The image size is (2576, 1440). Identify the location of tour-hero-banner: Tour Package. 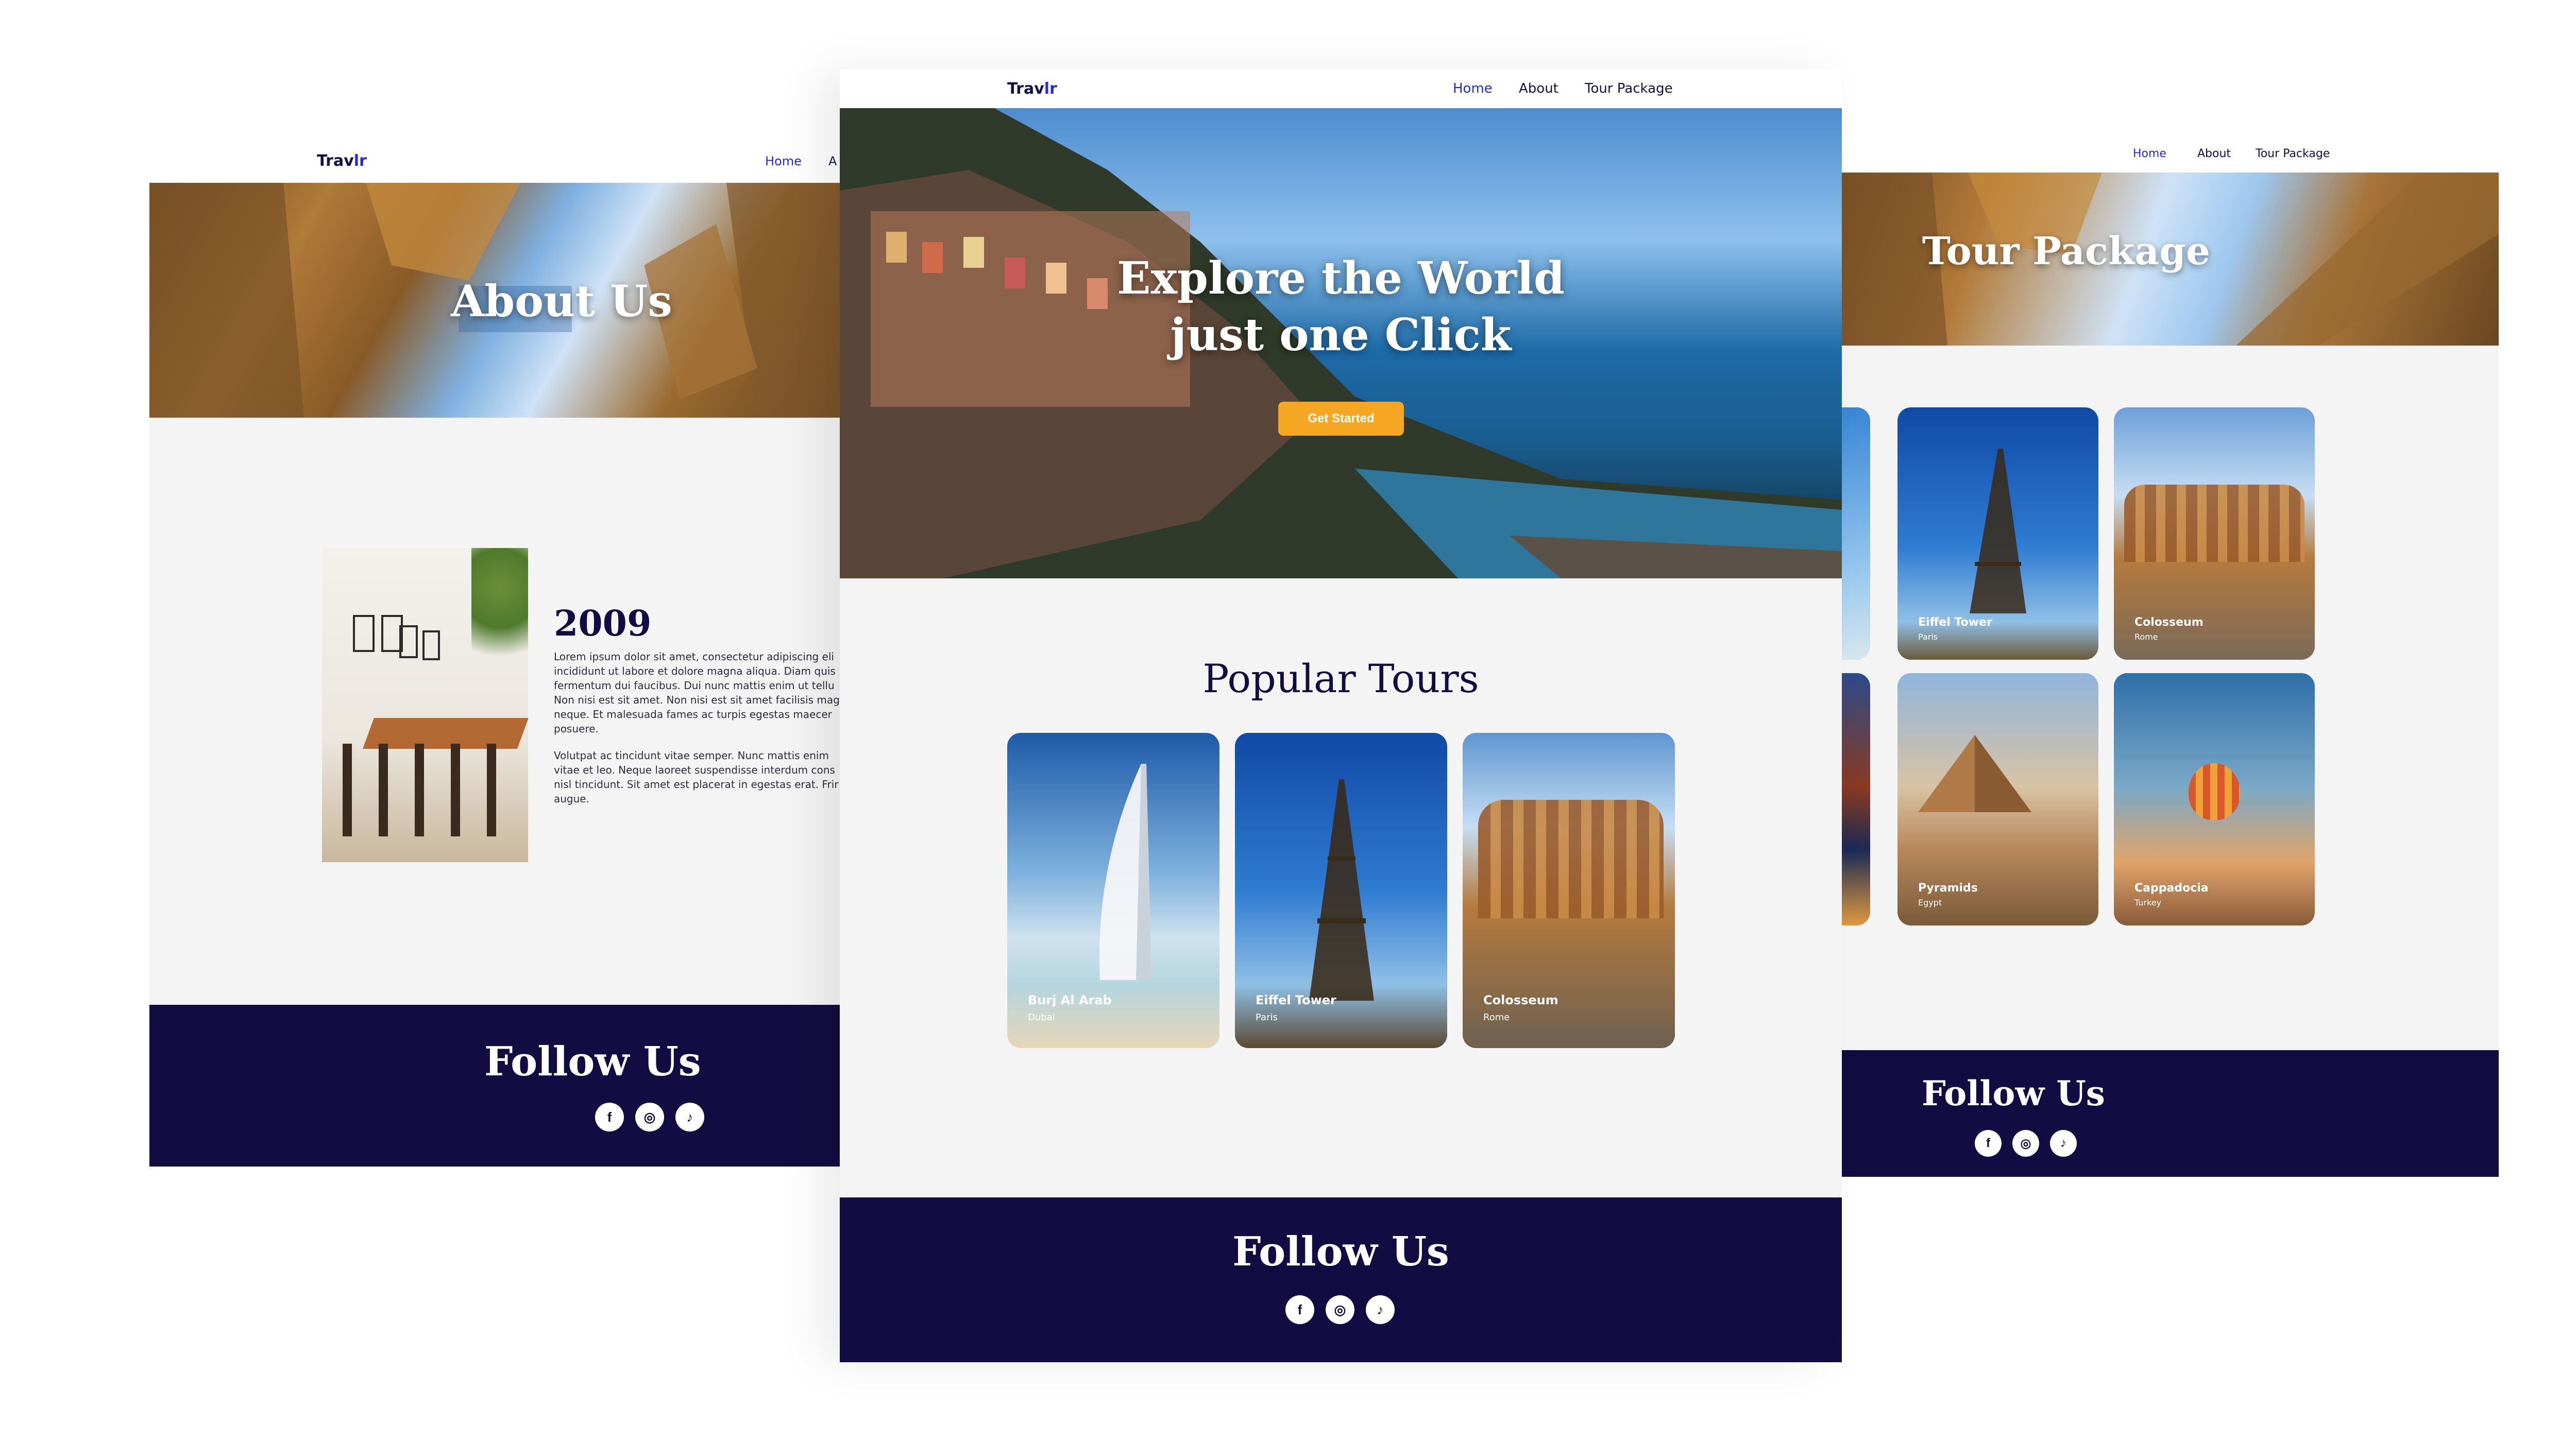
(2157, 259).